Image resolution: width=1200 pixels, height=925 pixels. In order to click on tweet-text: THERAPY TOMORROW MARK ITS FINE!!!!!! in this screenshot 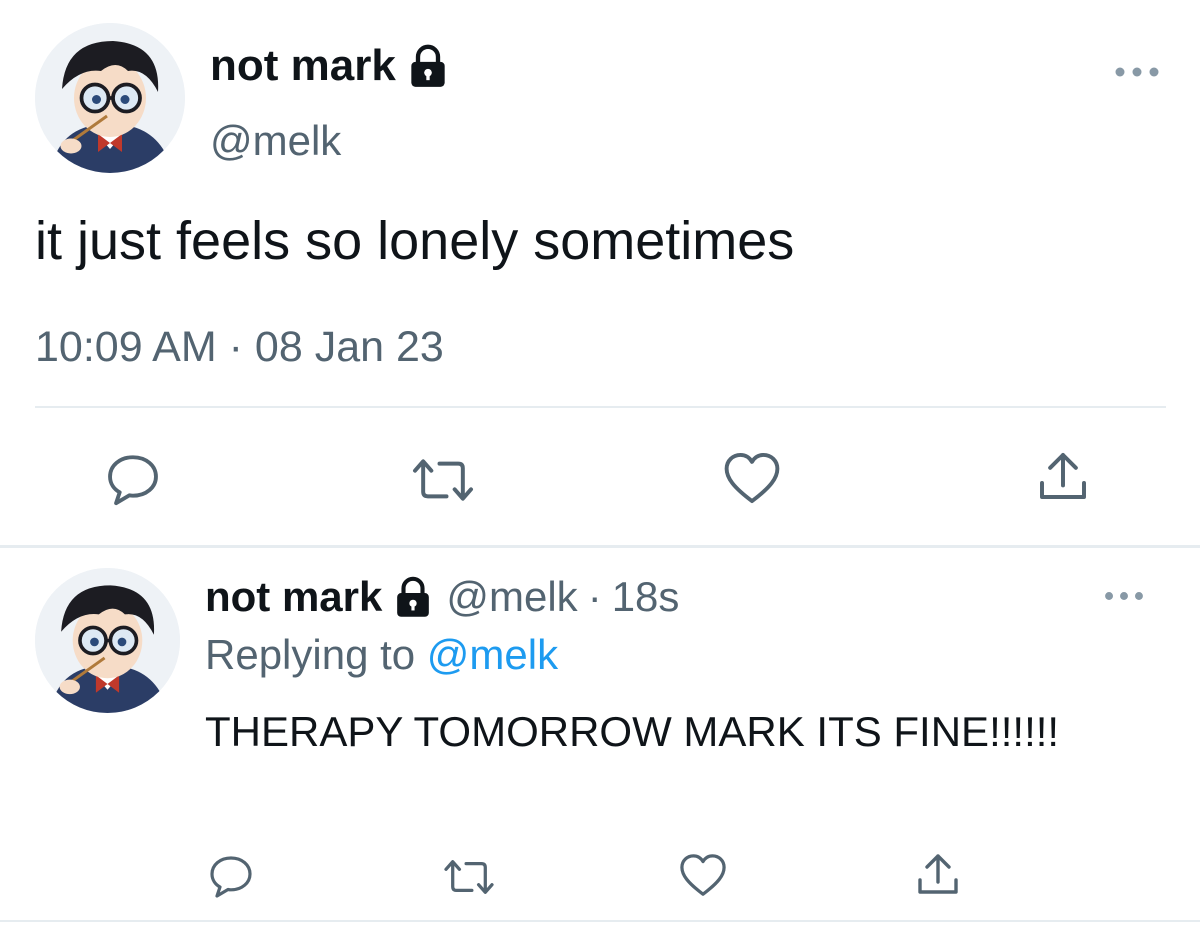, I will do `click(632, 731)`.